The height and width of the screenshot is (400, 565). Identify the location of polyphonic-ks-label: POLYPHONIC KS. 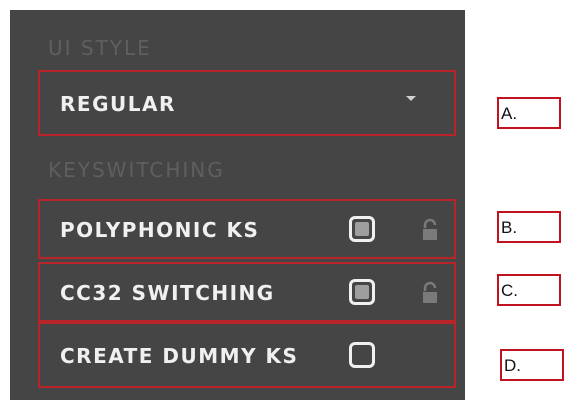
(160, 230).